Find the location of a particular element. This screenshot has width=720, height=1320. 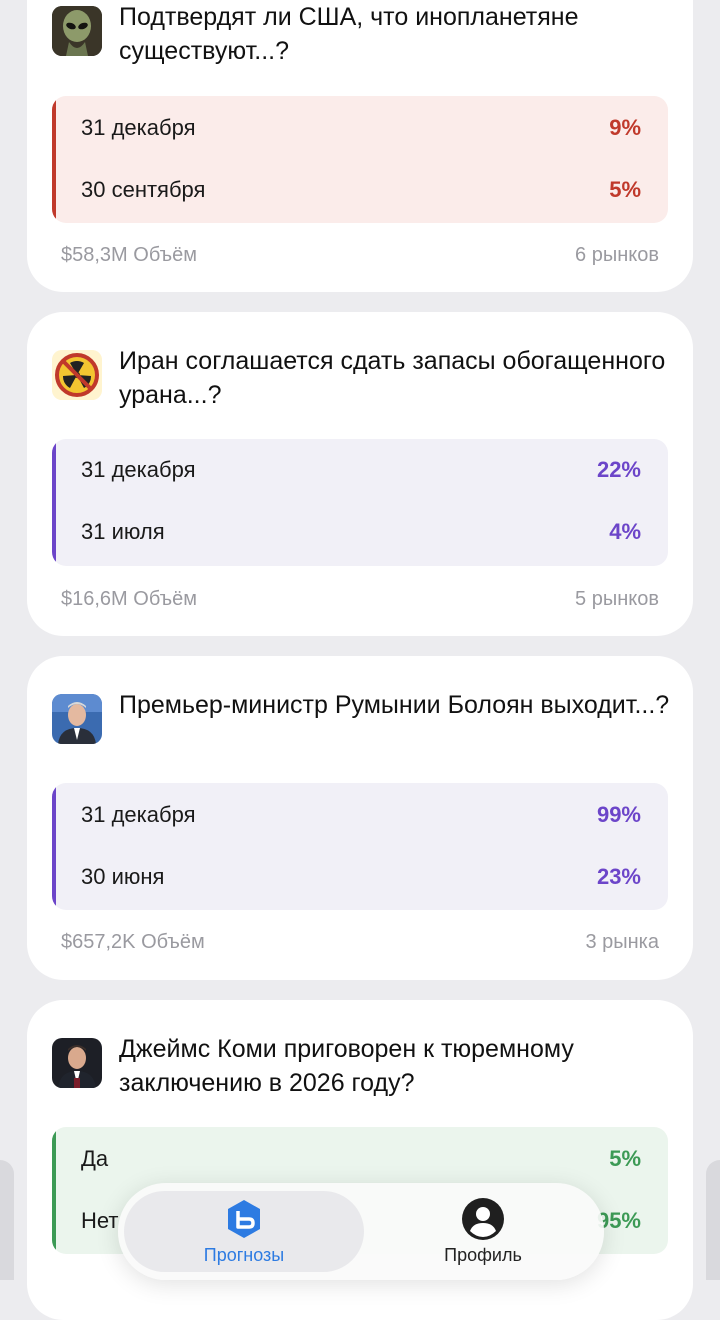

option-percent: 9% is located at coordinates (625, 127).